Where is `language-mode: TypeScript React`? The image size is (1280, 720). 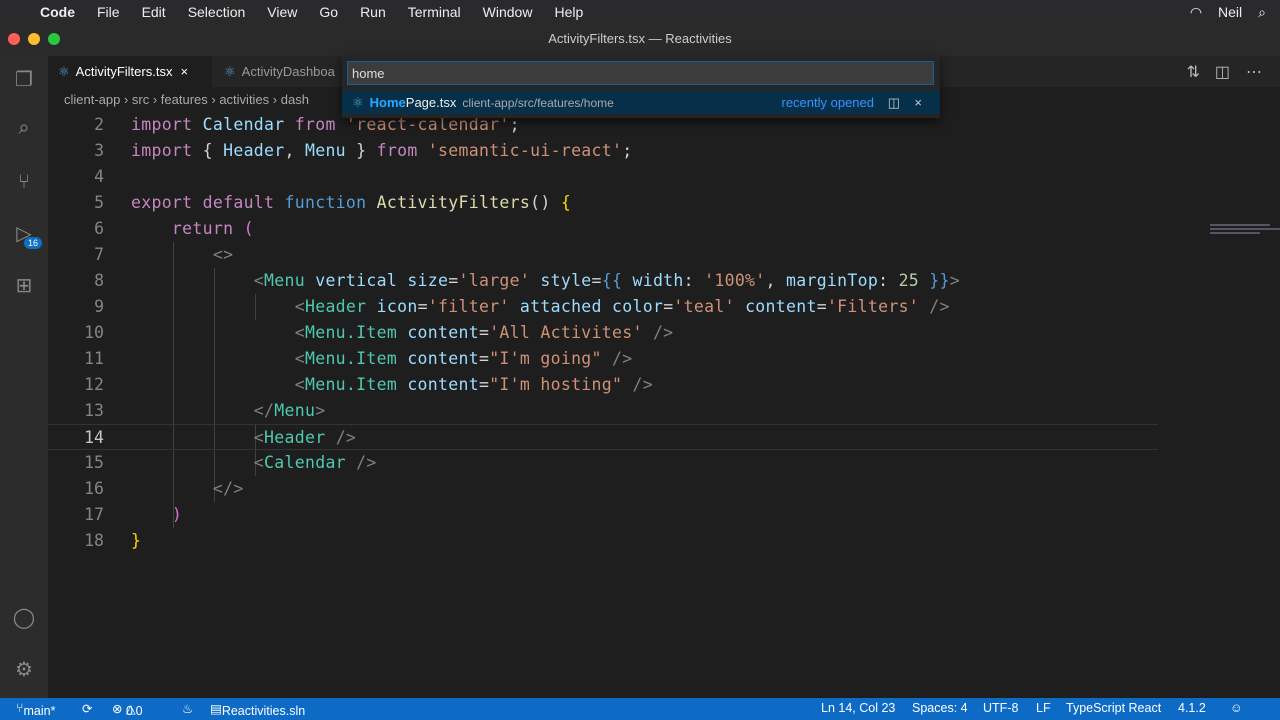
language-mode: TypeScript React is located at coordinates (1113, 708).